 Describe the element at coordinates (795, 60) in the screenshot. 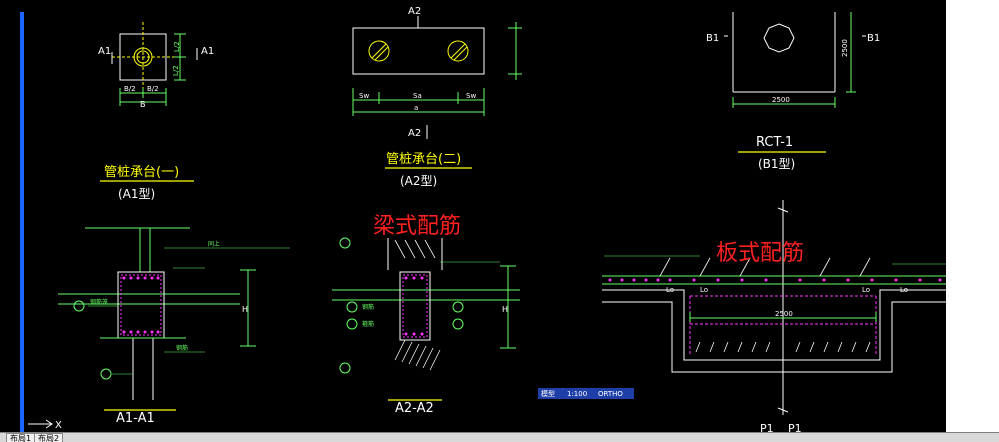

I see `b1-plan` at that location.